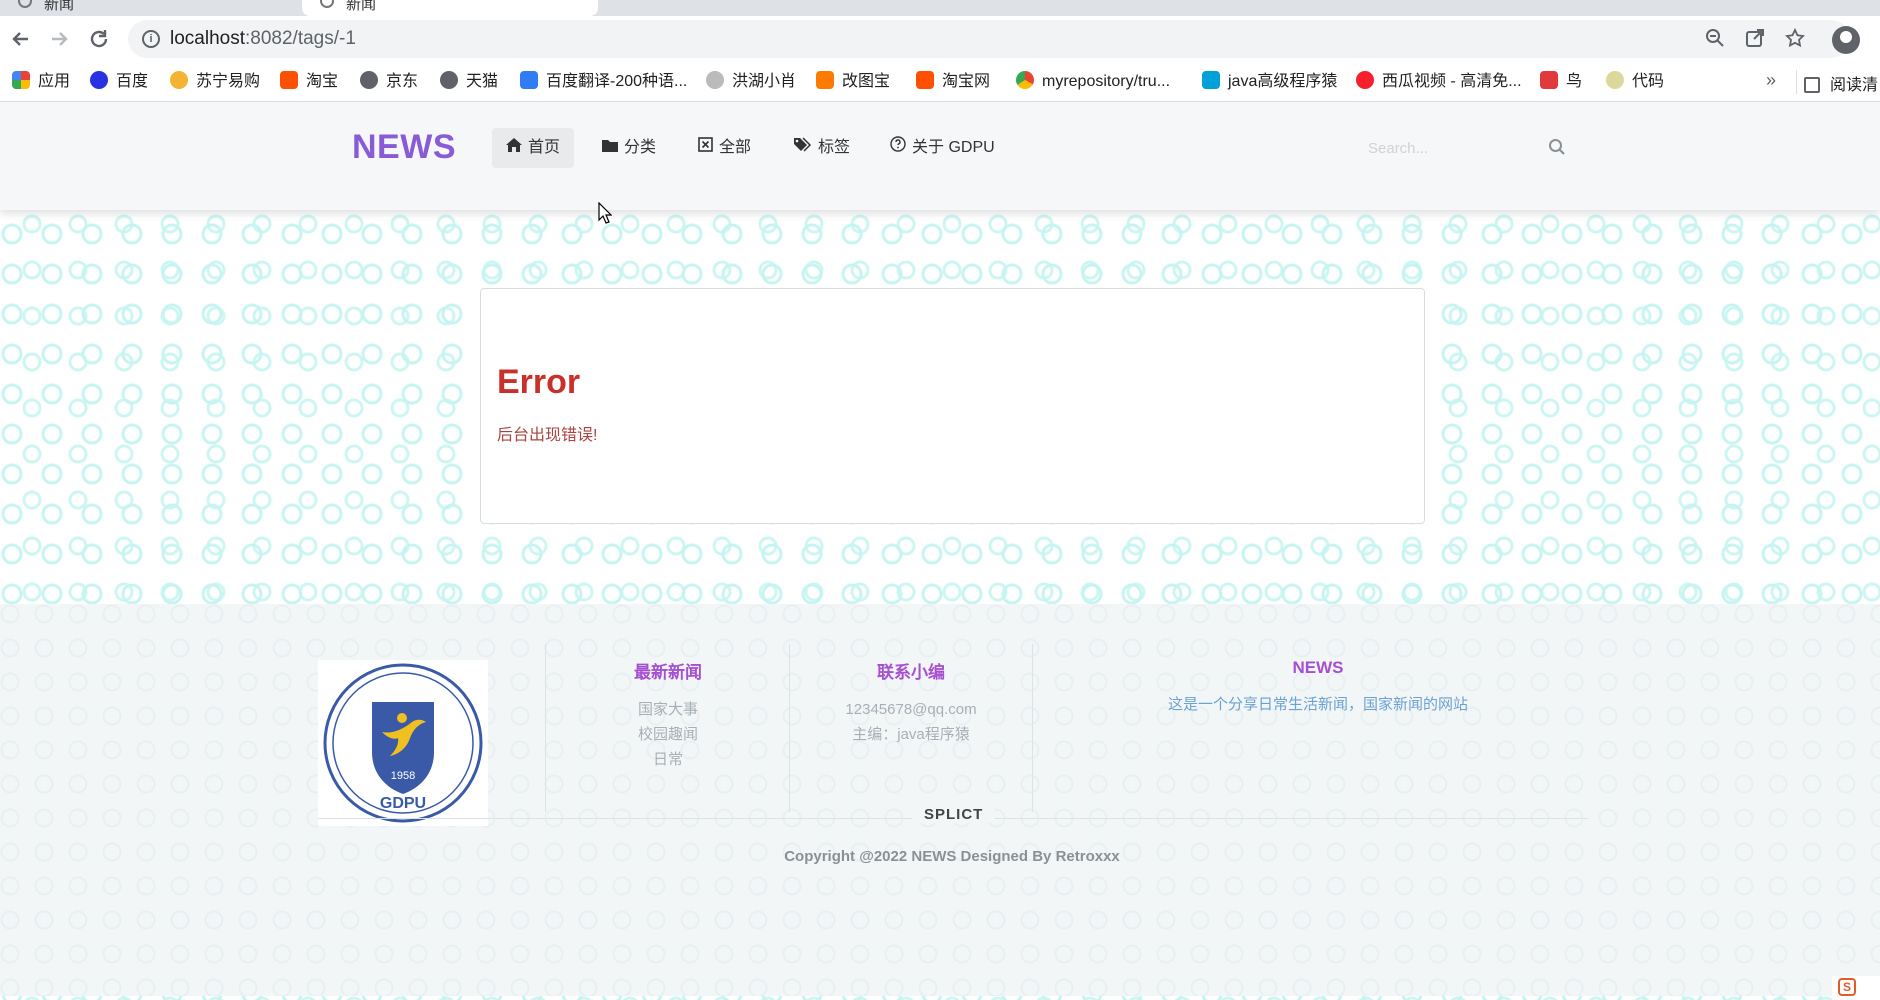 This screenshot has width=1880, height=1000. I want to click on bookmark-label: 淘宝, so click(322, 81).